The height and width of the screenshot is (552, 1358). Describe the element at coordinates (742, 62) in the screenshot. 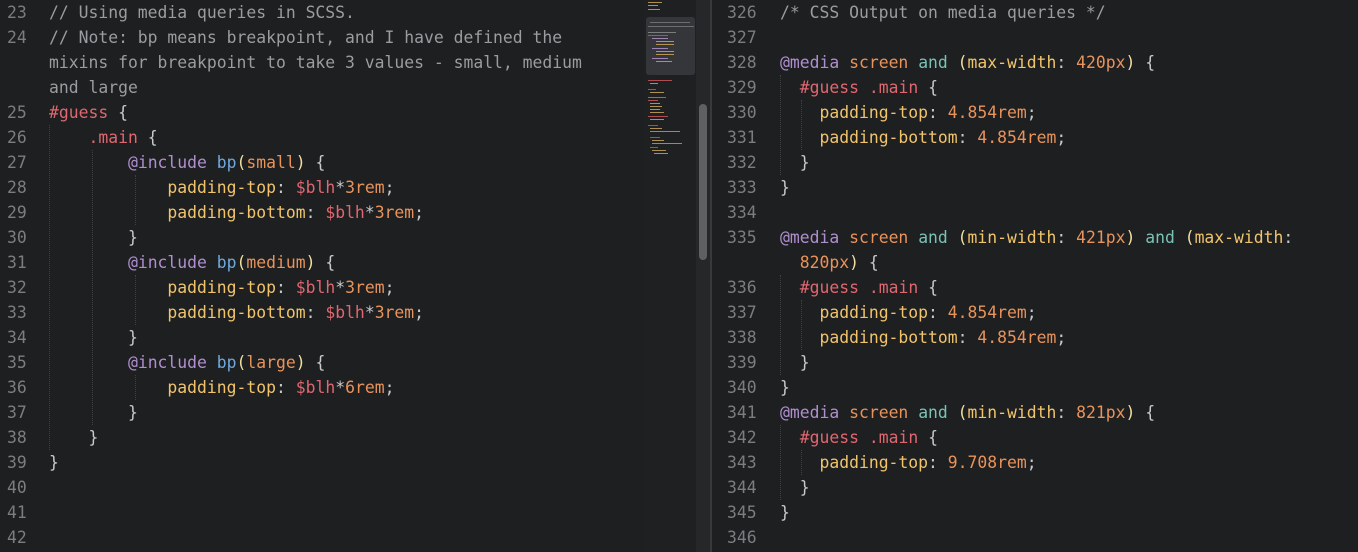

I see `line-number: 328` at that location.